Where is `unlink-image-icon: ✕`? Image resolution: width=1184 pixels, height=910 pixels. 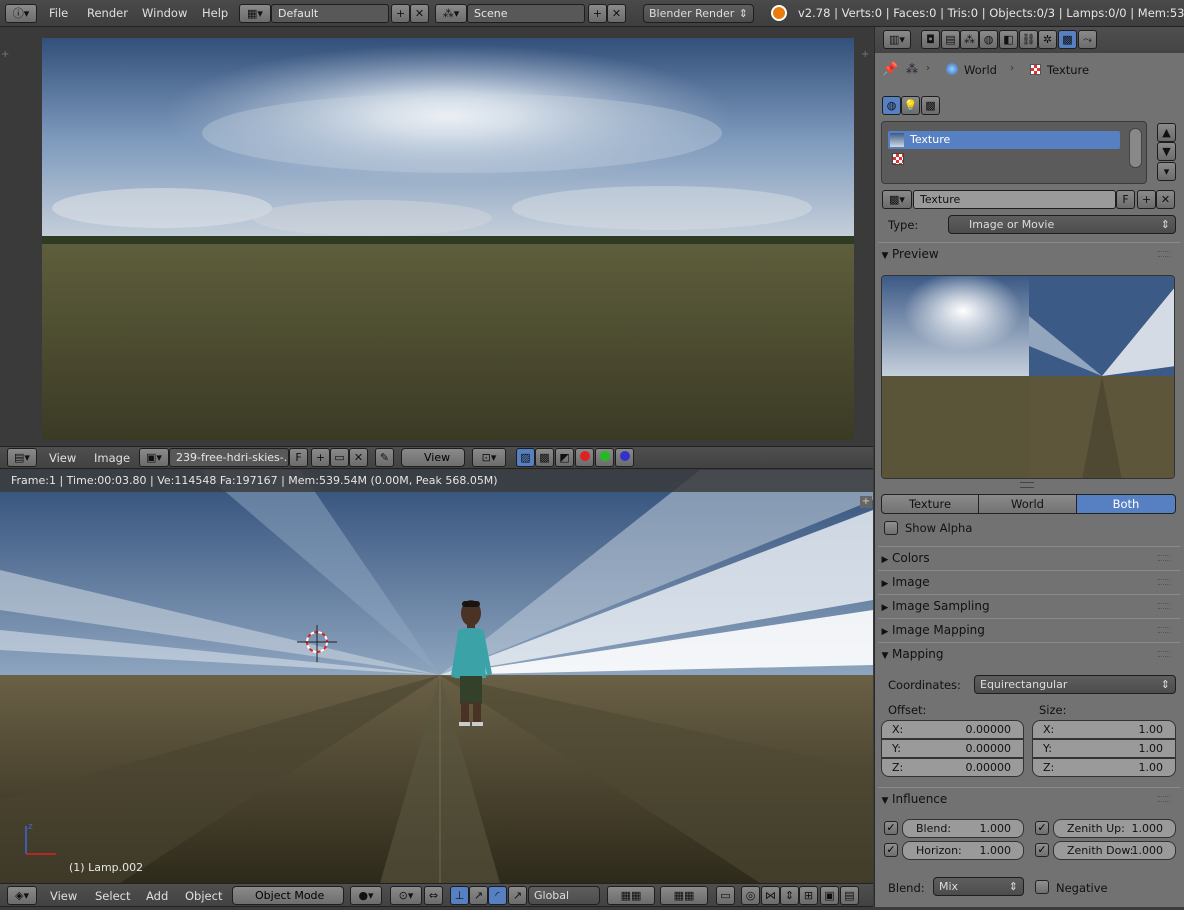 unlink-image-icon: ✕ is located at coordinates (358, 457).